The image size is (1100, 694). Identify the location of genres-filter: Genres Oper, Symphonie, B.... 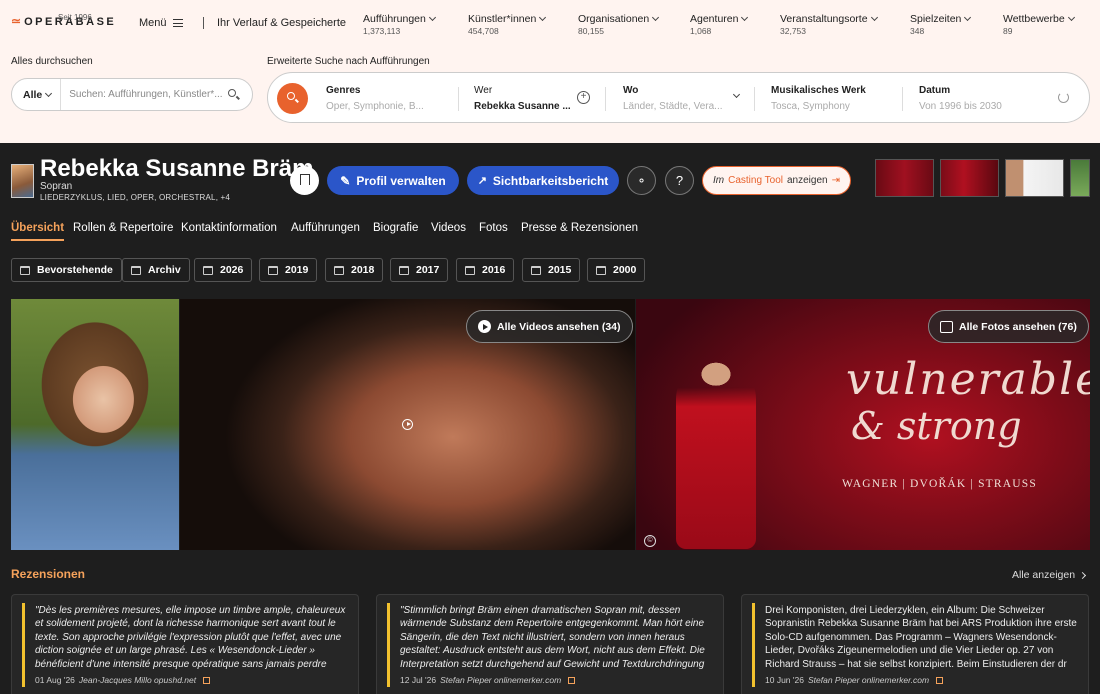
(381, 98).